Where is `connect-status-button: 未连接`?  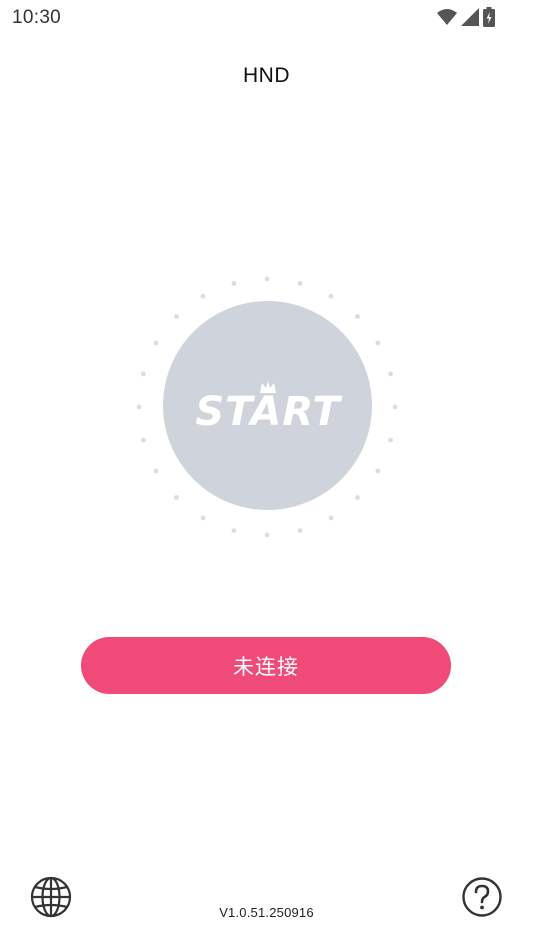 connect-status-button: 未连接 is located at coordinates (266, 665).